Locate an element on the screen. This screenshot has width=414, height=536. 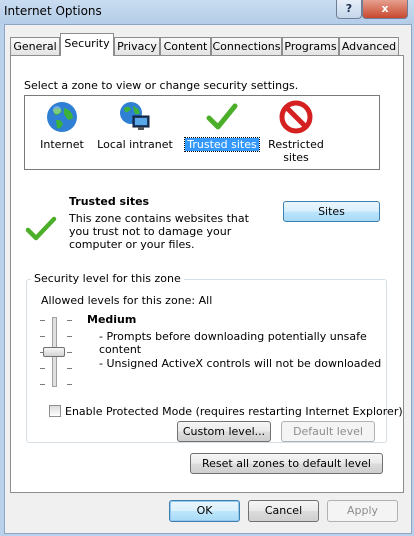
tab-privacy: Privacy is located at coordinates (137, 46).